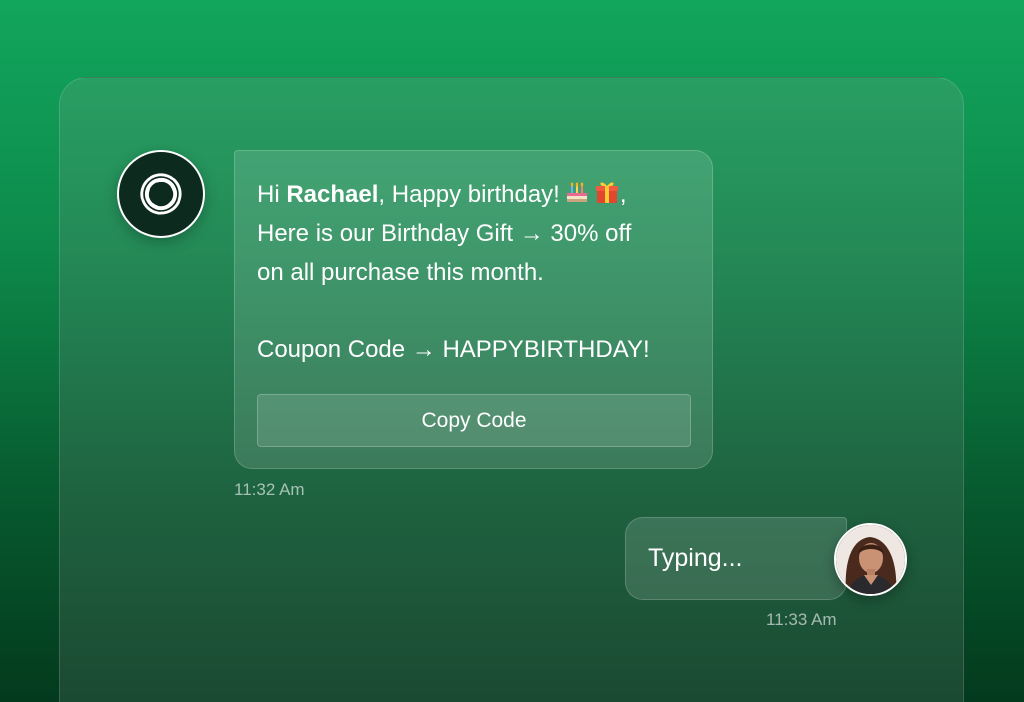 The image size is (1024, 702). What do you see at coordinates (606, 192) in the screenshot?
I see `gift-icon` at bounding box center [606, 192].